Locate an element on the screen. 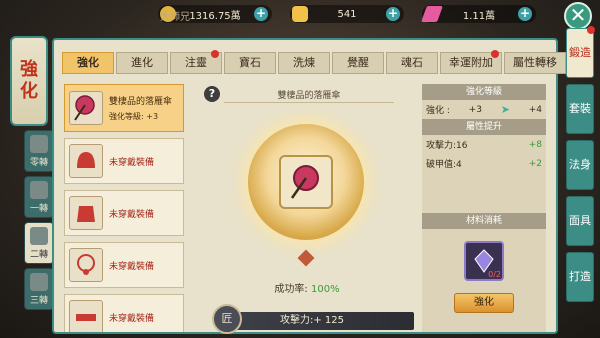  currency-value: 541 is located at coordinates (347, 14).